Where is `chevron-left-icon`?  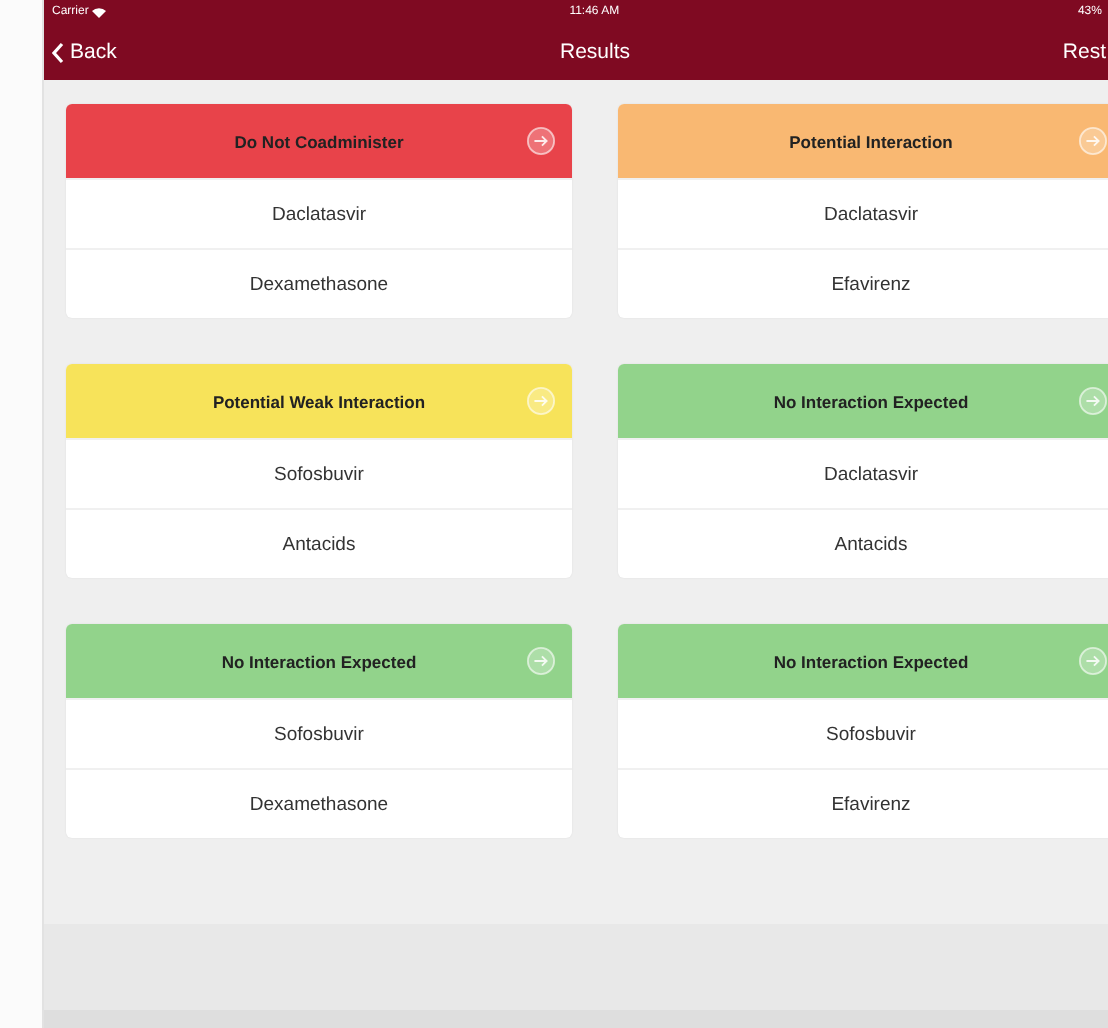 chevron-left-icon is located at coordinates (58, 52).